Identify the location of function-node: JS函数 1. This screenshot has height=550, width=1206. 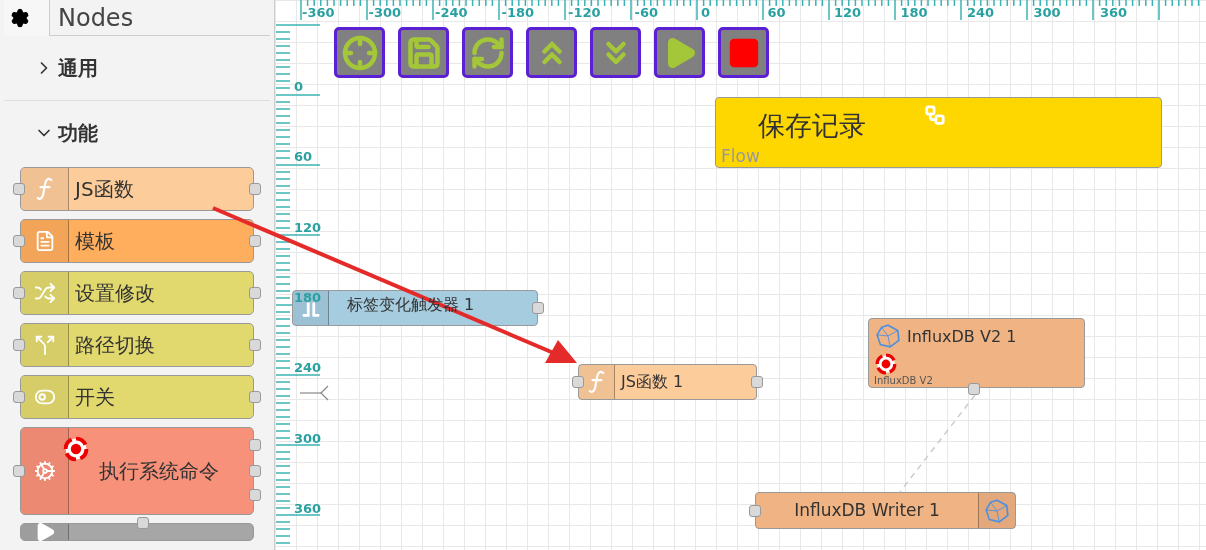
(667, 382).